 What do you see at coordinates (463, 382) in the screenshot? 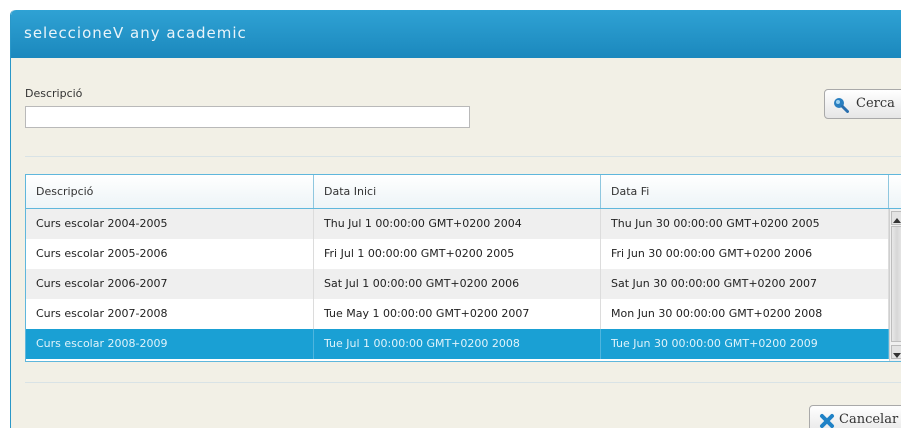
I see `divider-bottom` at bounding box center [463, 382].